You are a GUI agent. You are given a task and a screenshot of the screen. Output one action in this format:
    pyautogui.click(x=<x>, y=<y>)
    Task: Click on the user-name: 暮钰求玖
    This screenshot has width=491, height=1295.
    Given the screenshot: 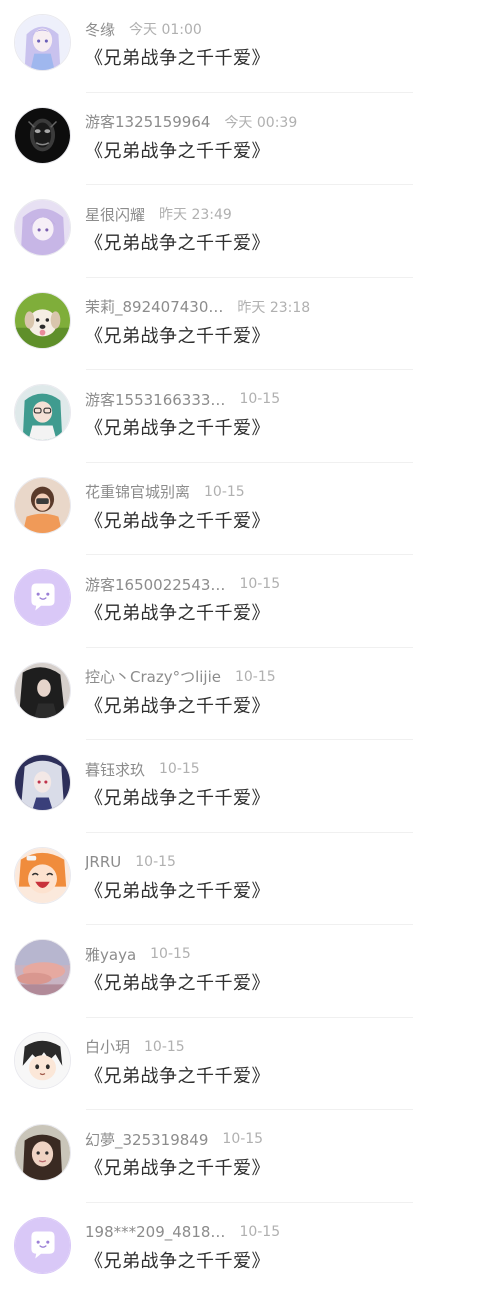 What is the action you would take?
    pyautogui.click(x=115, y=769)
    